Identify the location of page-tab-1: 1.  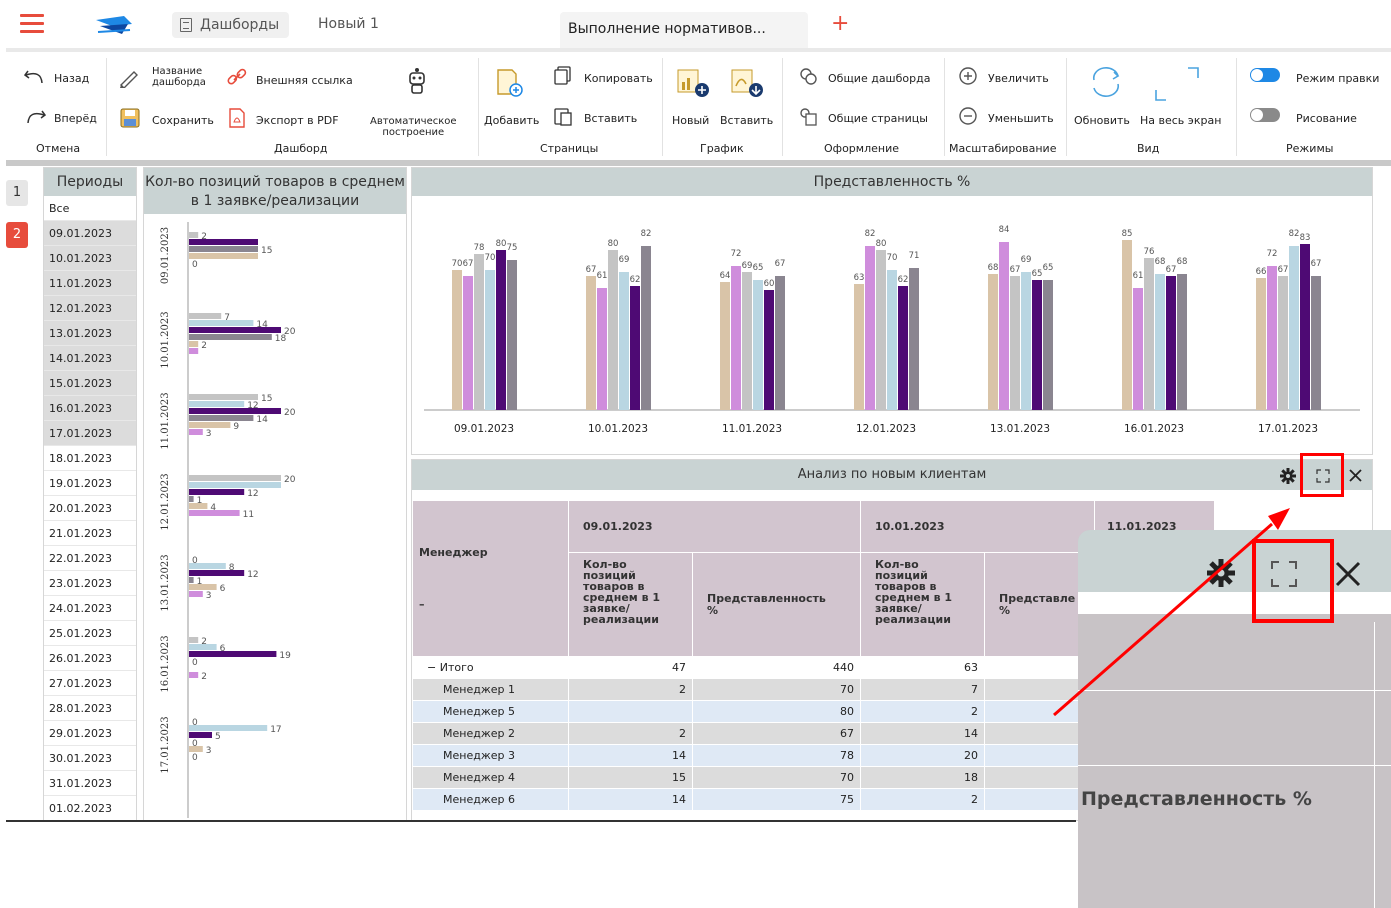
(17, 193).